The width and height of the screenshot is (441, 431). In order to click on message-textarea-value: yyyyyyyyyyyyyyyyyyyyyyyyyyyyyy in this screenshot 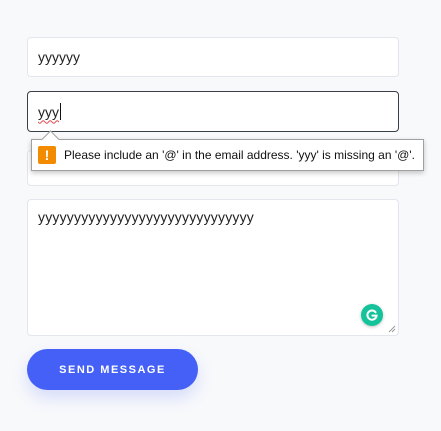, I will do `click(146, 217)`.